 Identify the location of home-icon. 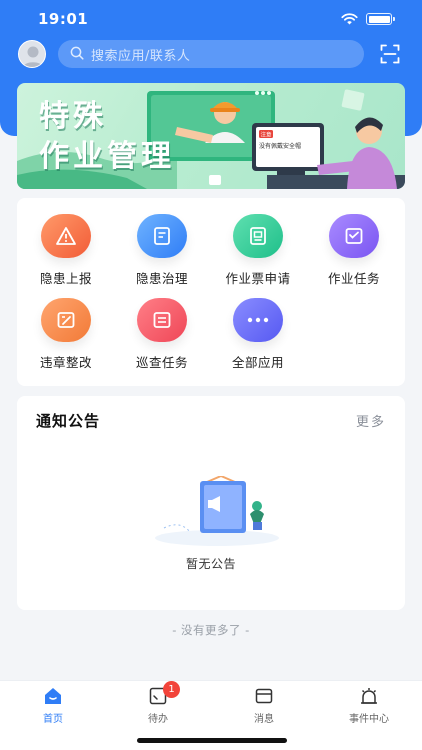
(53, 696).